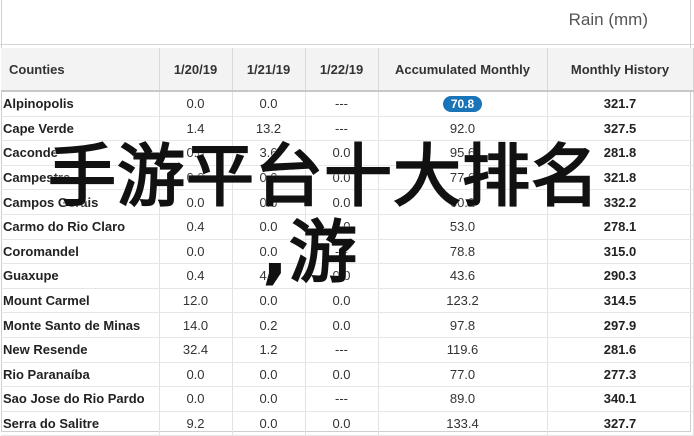 This screenshot has width=694, height=436. I want to click on daily-value-cell: 13.2, so click(269, 129).